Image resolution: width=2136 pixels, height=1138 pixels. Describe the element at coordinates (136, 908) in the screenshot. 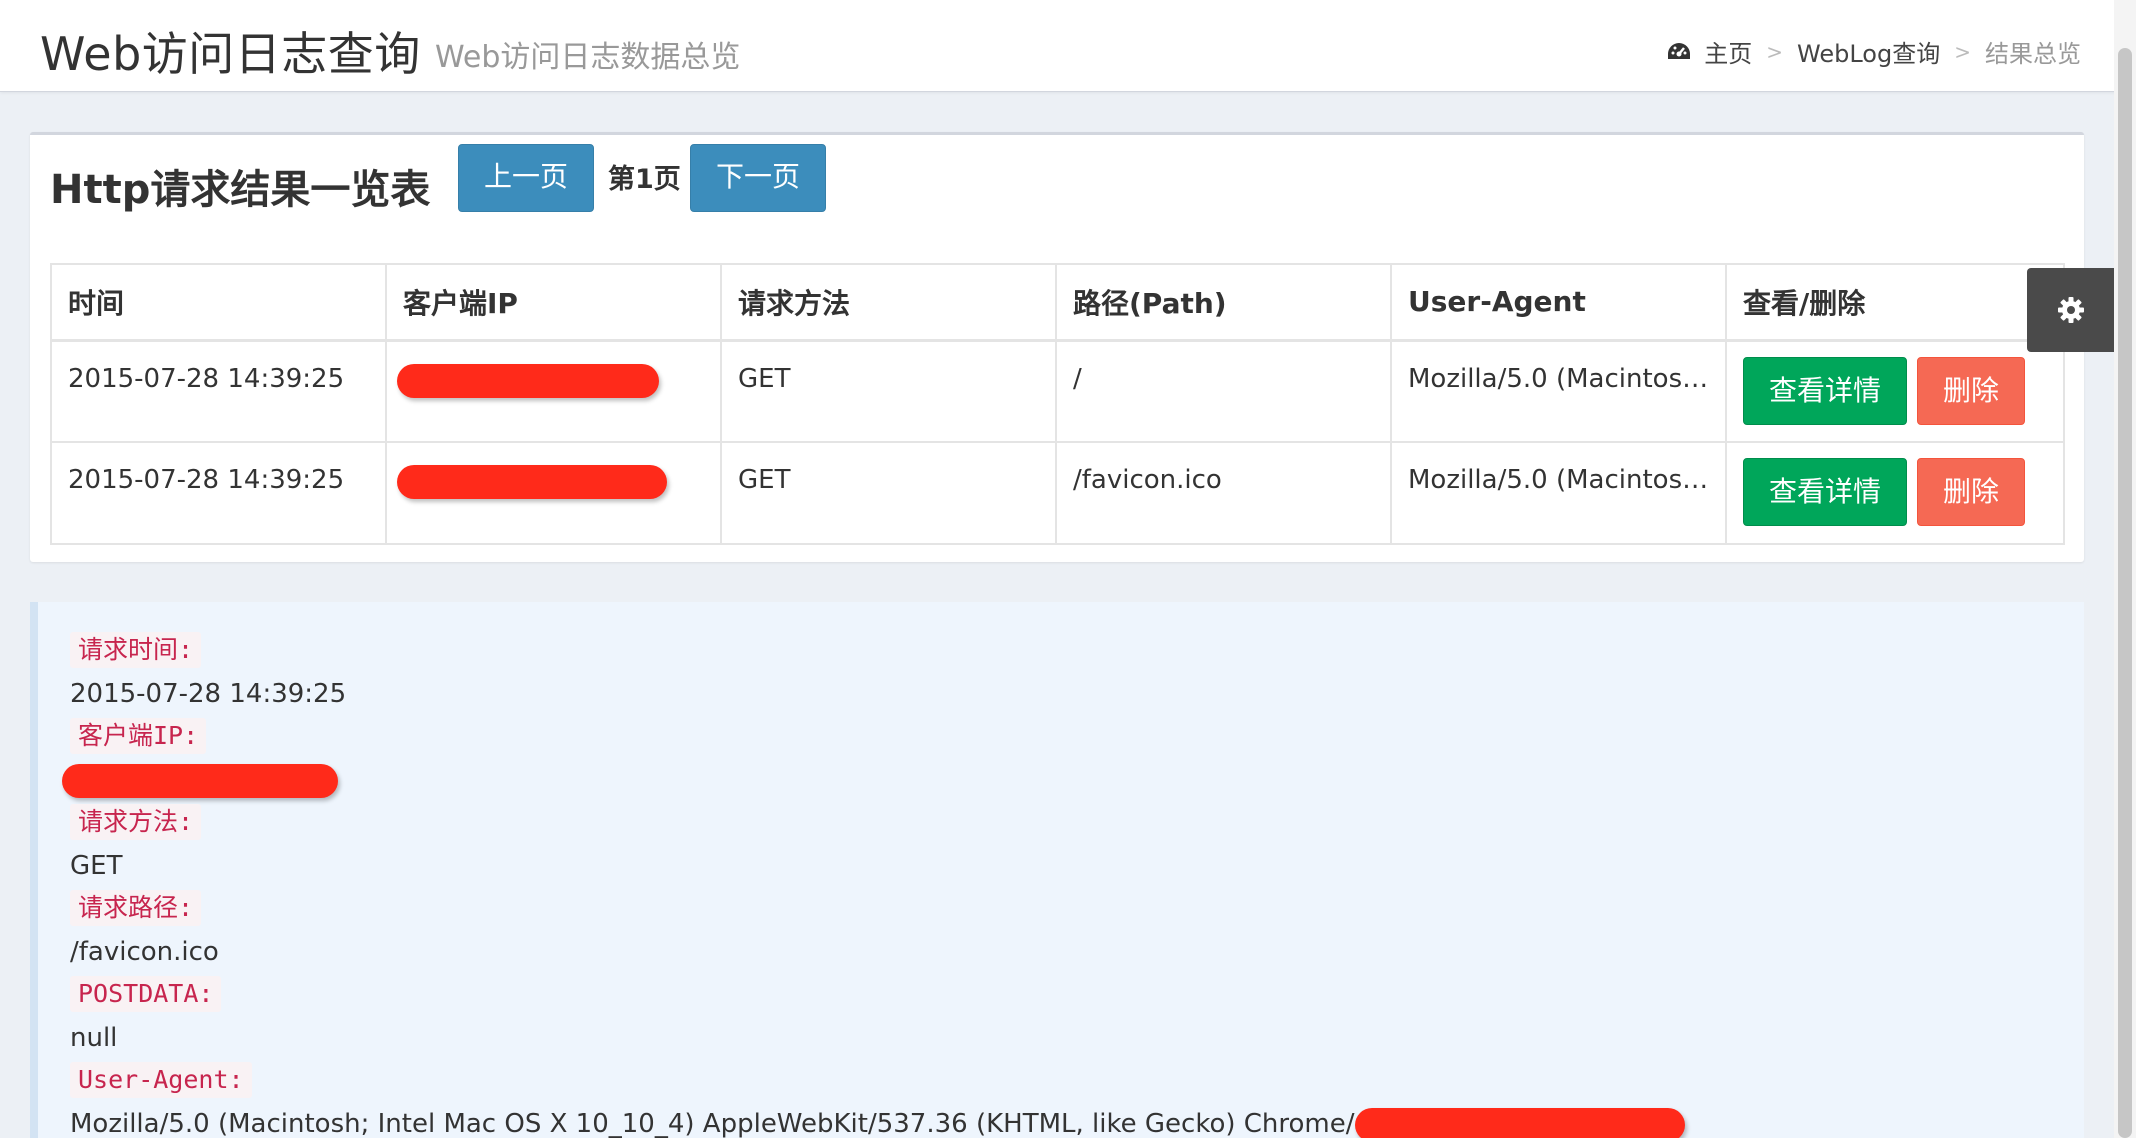

I see `detail-path-label: 请求路径:` at that location.